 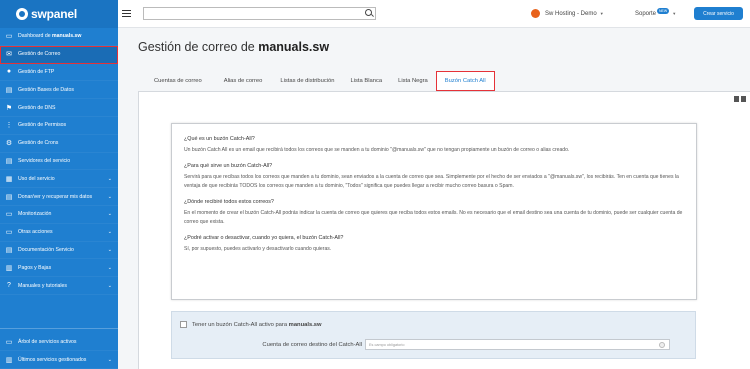 What do you see at coordinates (9, 250) in the screenshot?
I see `document-icon: ▤` at bounding box center [9, 250].